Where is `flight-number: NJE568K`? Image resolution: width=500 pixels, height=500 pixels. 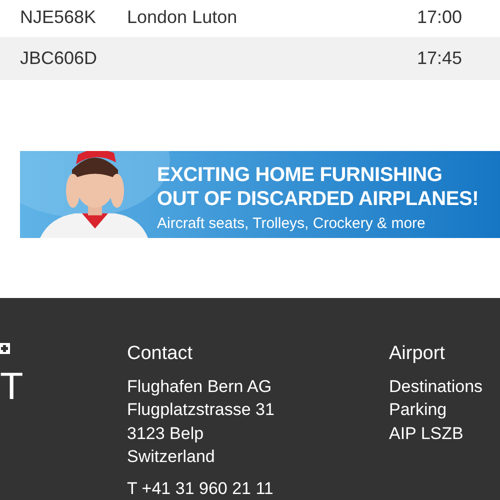 flight-number: NJE568K is located at coordinates (59, 17).